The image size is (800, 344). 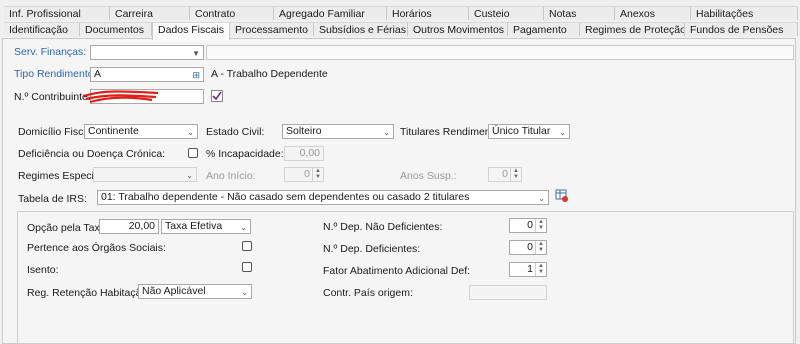 I want to click on pencil-check-icon, so click(x=217, y=96).